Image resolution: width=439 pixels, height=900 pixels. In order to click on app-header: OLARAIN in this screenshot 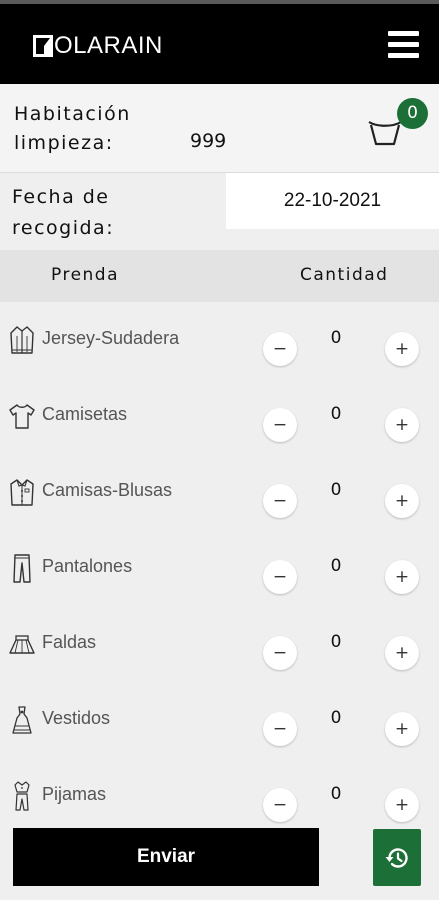, I will do `click(219, 44)`.